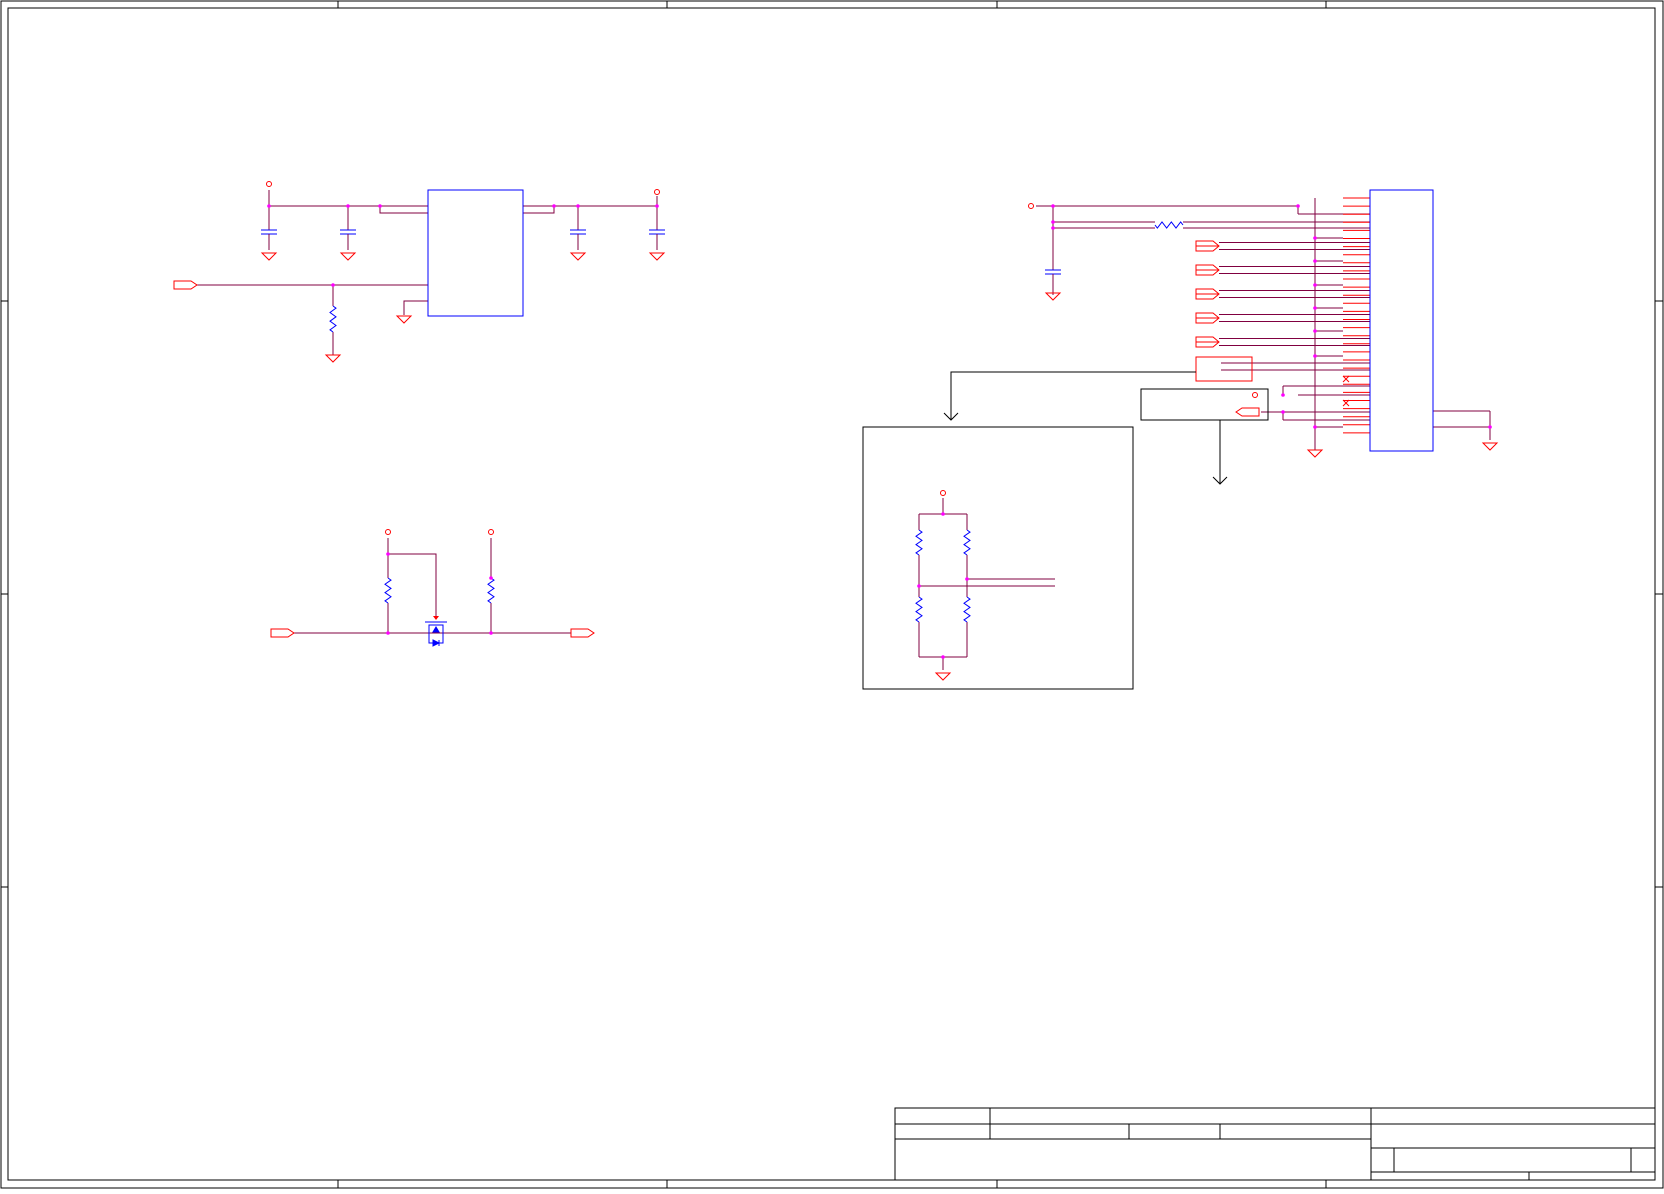 The image size is (1664, 1194). What do you see at coordinates (1356, 315) in the screenshot?
I see `connector-pins` at bounding box center [1356, 315].